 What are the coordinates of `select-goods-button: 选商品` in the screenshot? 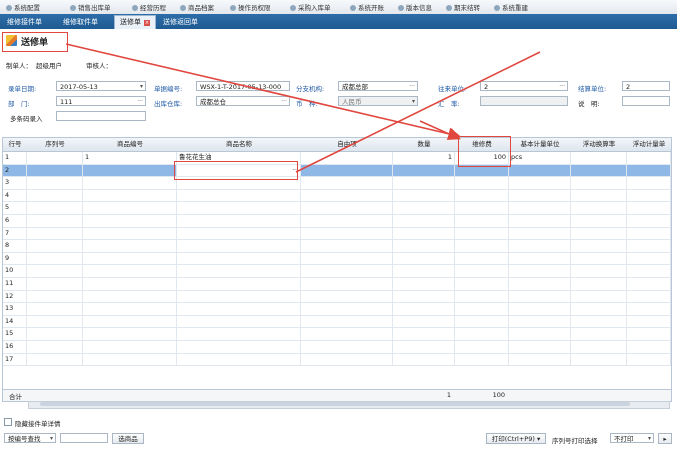 It's located at (128, 438).